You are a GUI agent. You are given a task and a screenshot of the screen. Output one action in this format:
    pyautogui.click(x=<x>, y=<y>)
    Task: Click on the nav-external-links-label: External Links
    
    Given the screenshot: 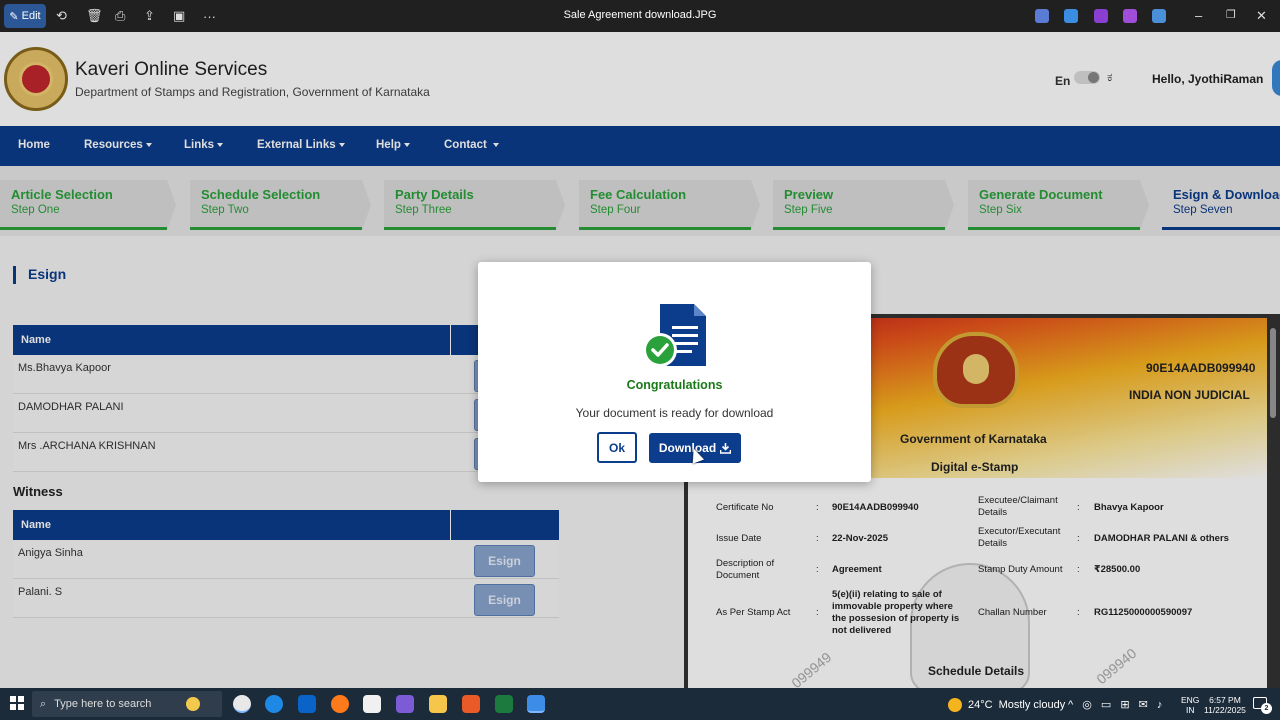 What is the action you would take?
    pyautogui.click(x=296, y=145)
    